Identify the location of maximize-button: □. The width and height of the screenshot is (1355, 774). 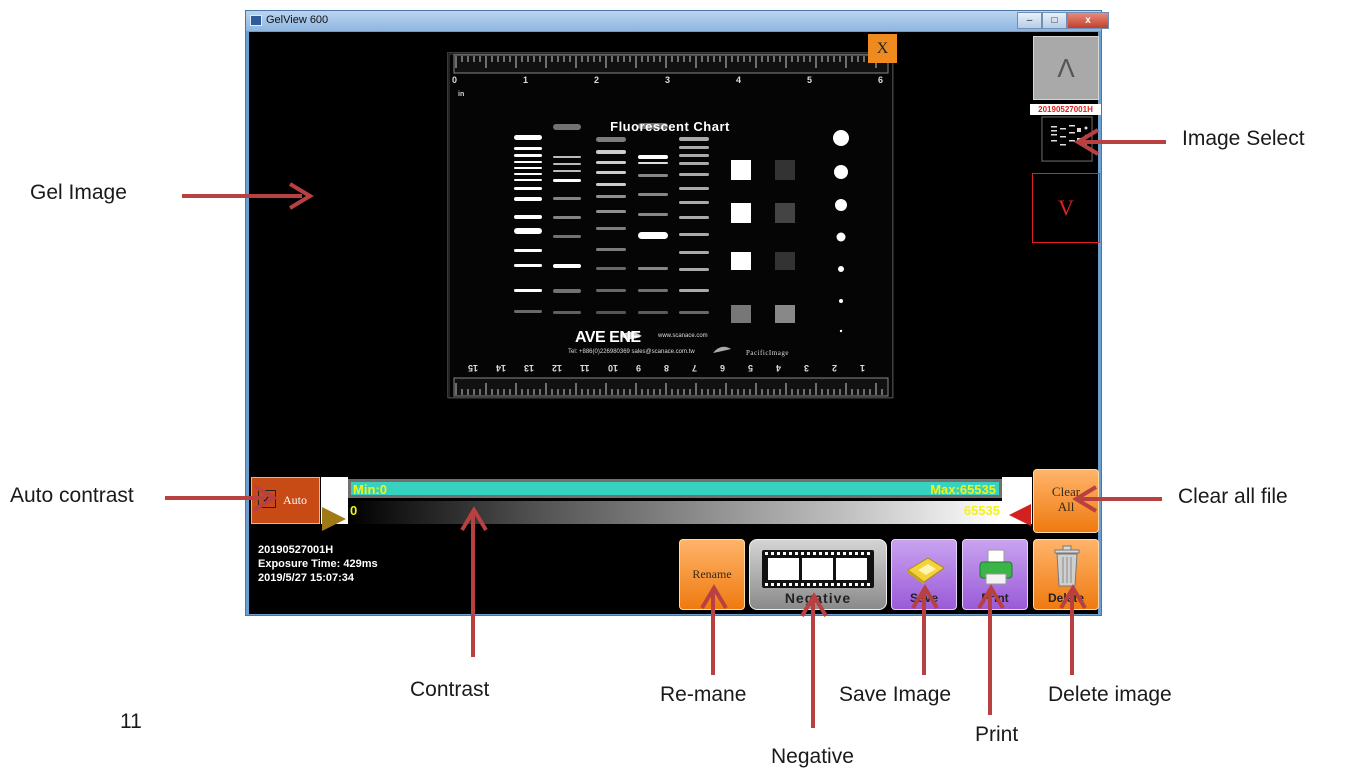
(1054, 20).